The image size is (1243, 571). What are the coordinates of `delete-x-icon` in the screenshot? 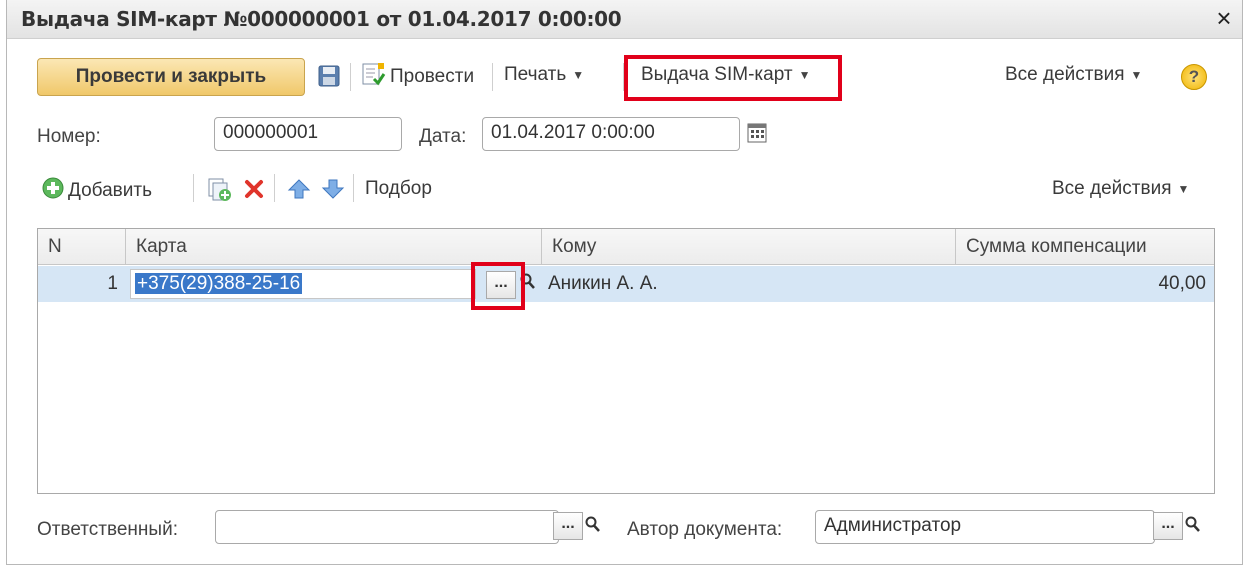 It's located at (254, 192).